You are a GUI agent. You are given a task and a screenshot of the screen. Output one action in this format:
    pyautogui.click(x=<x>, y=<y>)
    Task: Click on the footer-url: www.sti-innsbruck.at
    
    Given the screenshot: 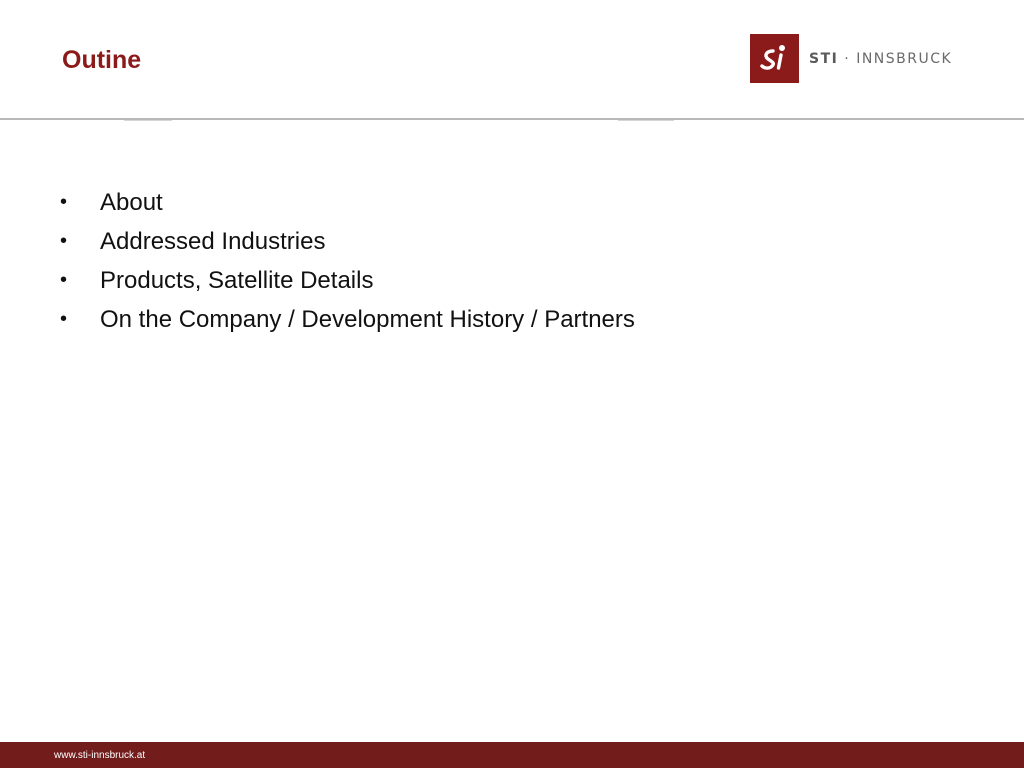 What is the action you would take?
    pyautogui.click(x=100, y=755)
    